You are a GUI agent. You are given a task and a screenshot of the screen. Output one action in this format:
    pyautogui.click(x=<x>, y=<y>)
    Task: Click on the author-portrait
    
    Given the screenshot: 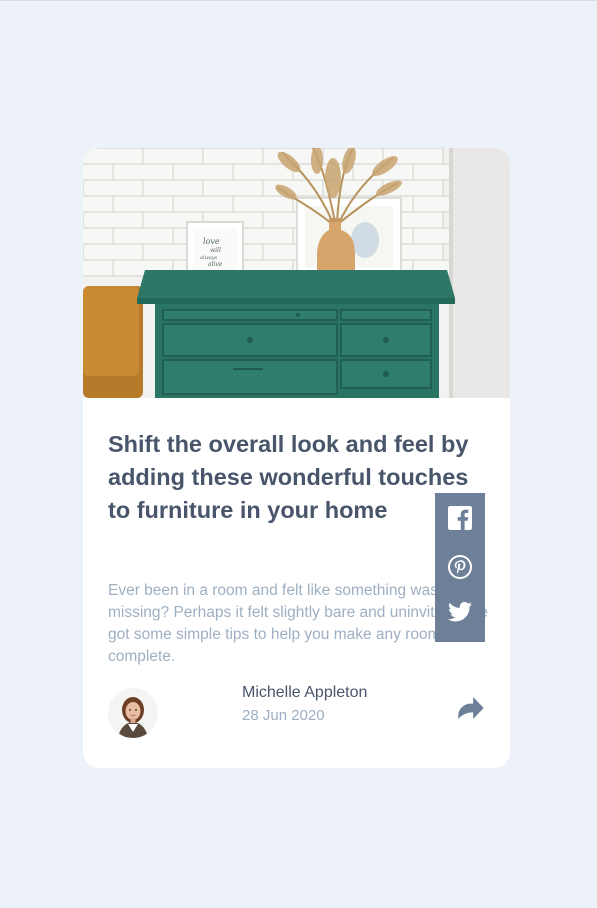 What is the action you would take?
    pyautogui.click(x=133, y=713)
    